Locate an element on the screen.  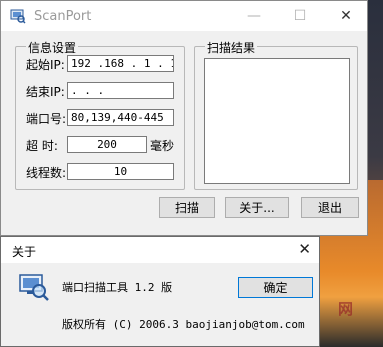
scan-button: 扫描 is located at coordinates (187, 207).